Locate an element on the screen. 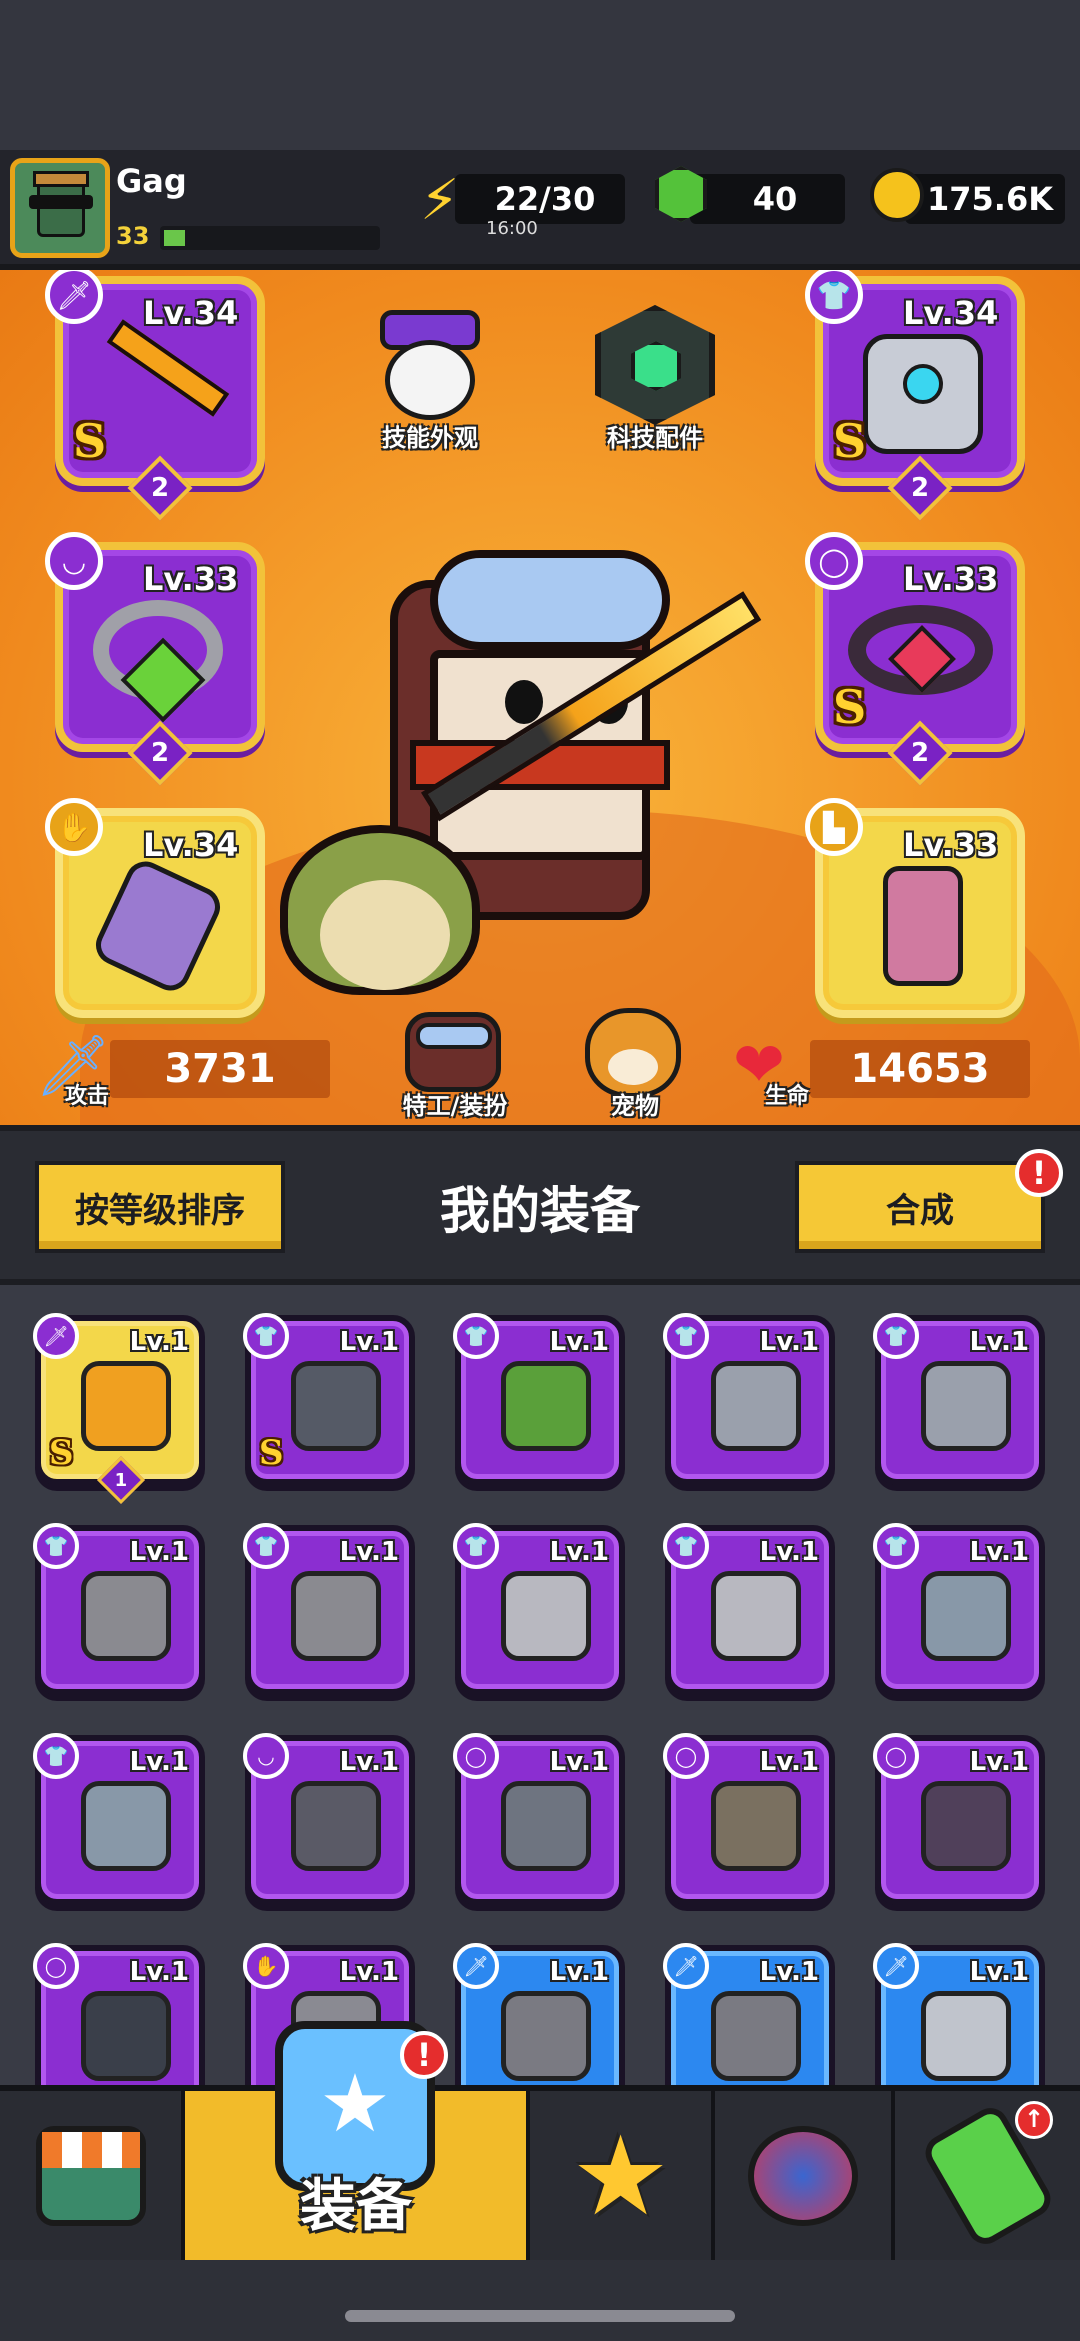 Image resolution: width=1080 pixels, height=2341 pixels. player-level: 33 is located at coordinates (133, 236).